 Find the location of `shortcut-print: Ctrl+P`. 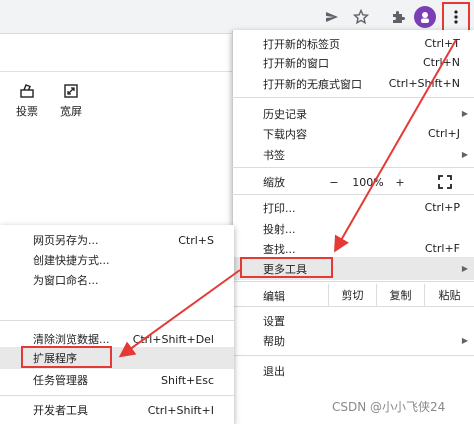

shortcut-print: Ctrl+P is located at coordinates (442, 207).